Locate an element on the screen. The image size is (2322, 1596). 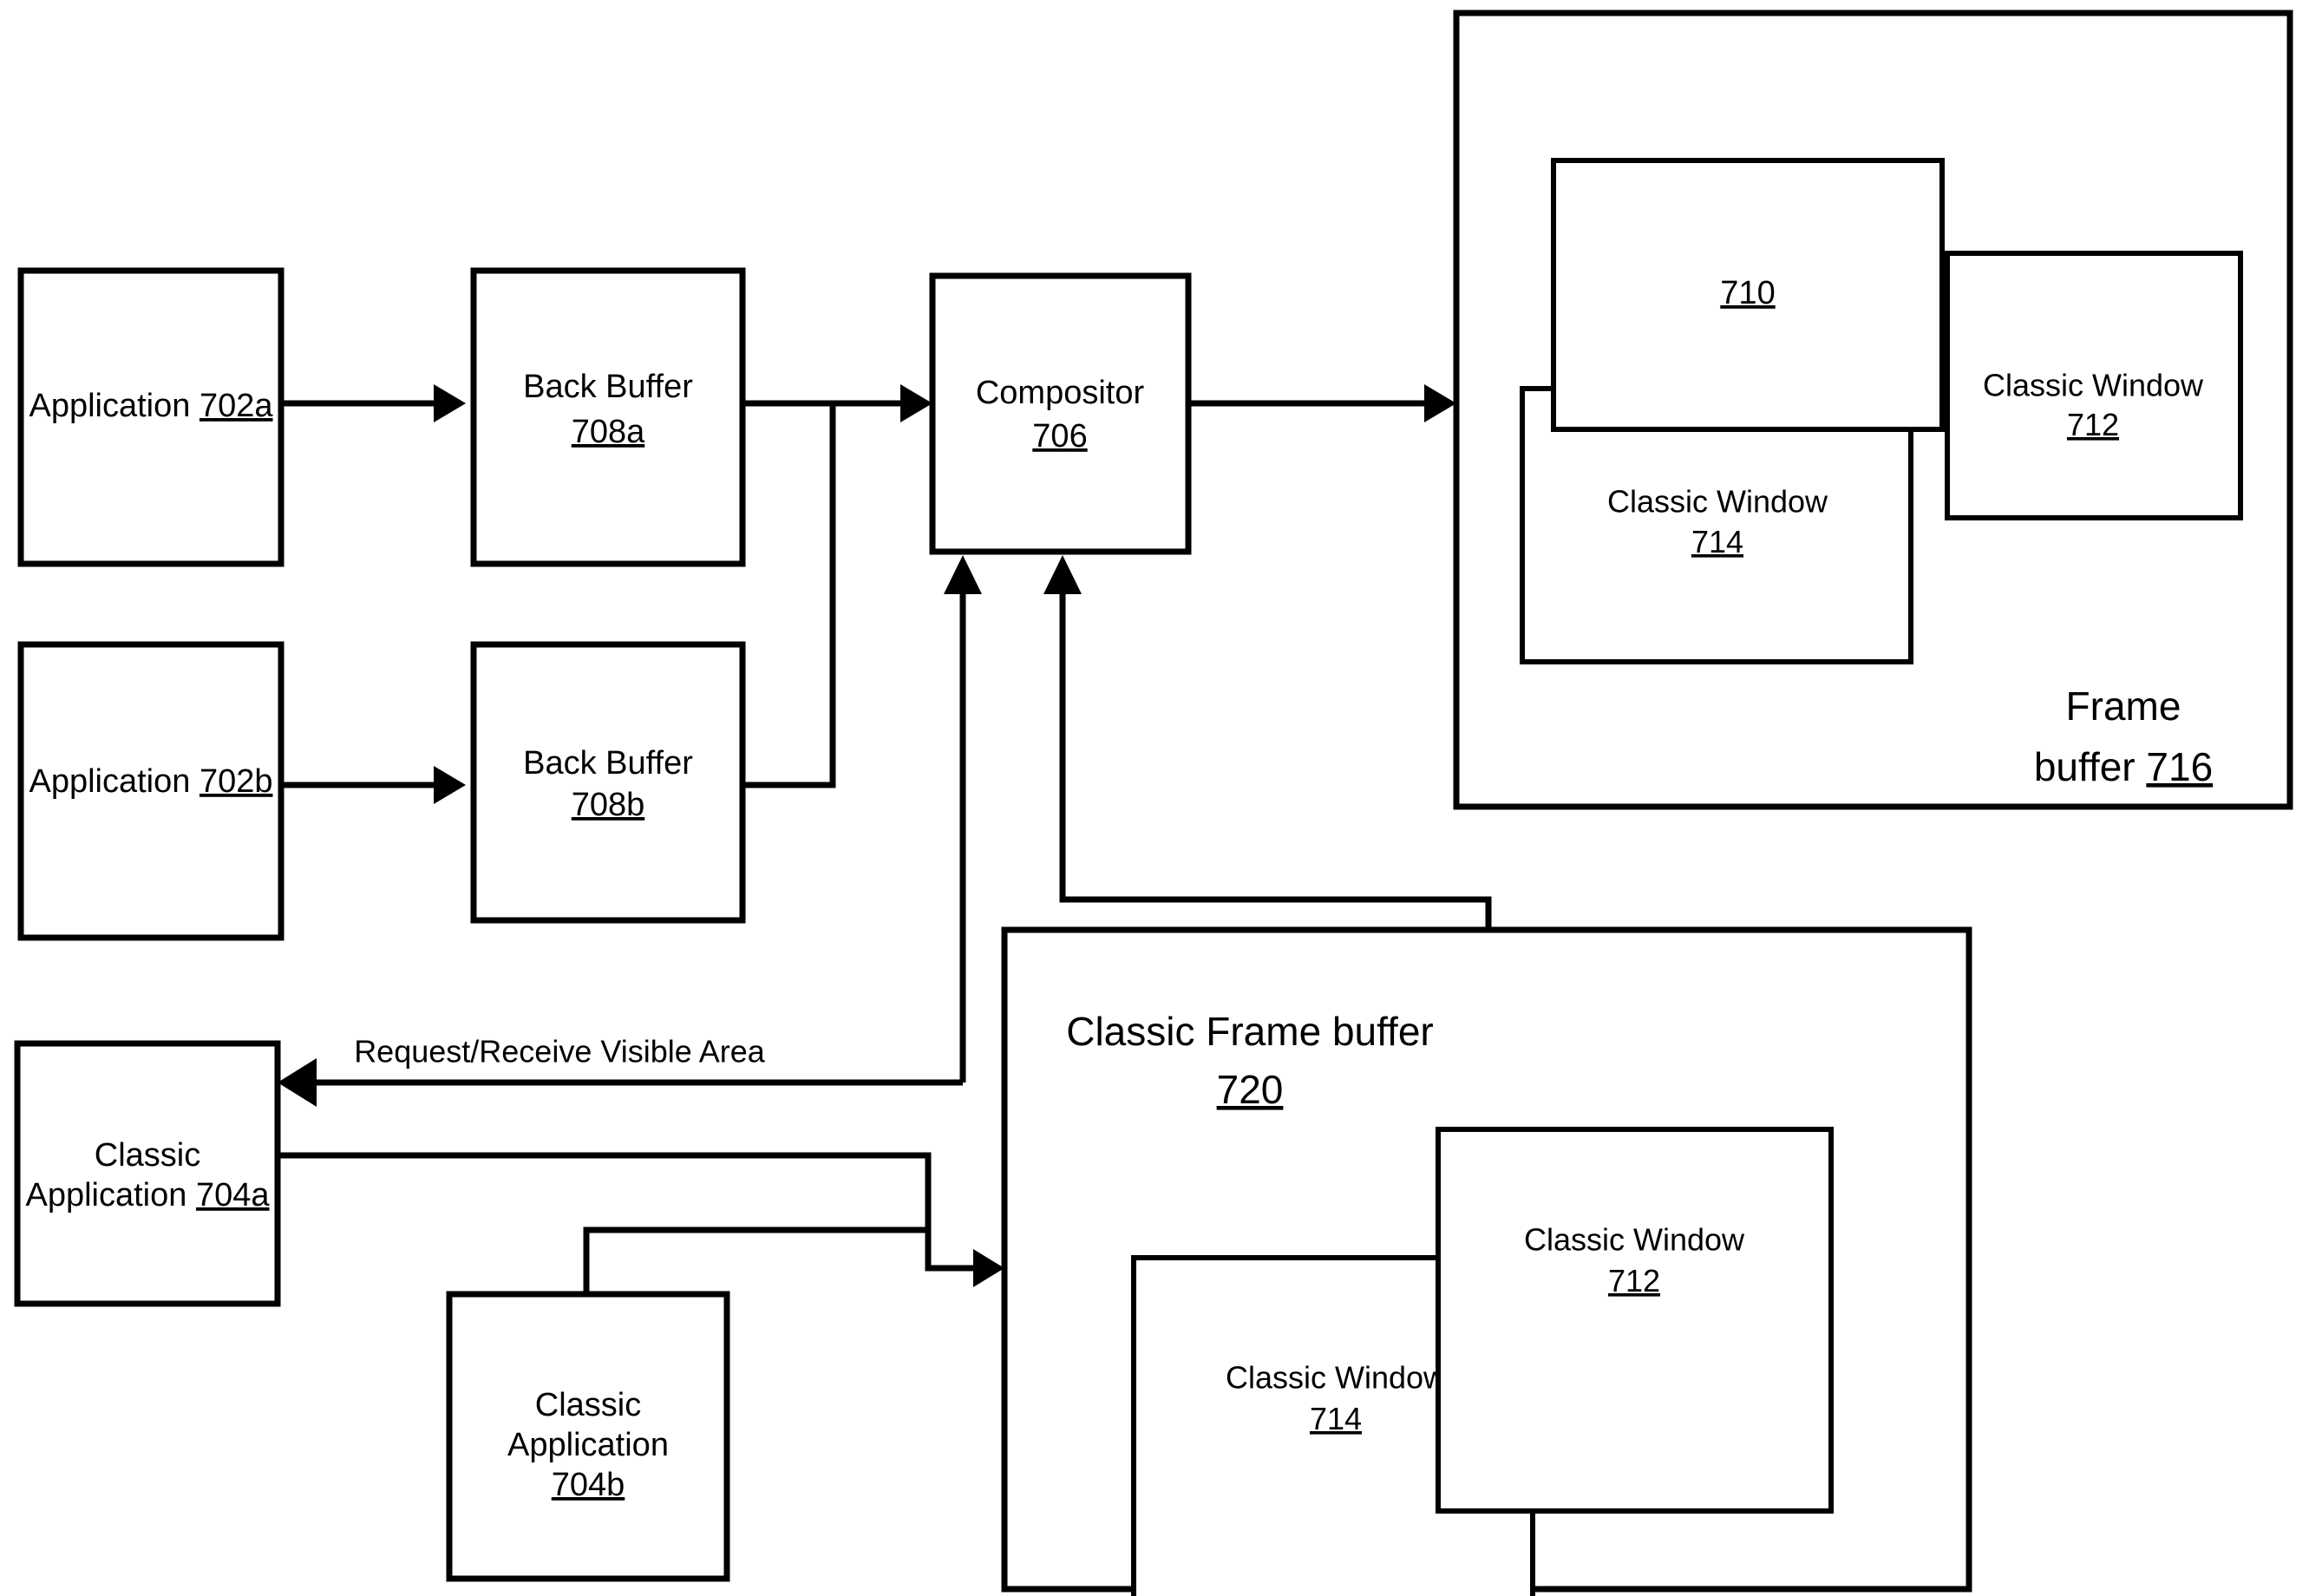
classic-frame-buffer-classic-window-712-ref: 712 is located at coordinates (1634, 1280).